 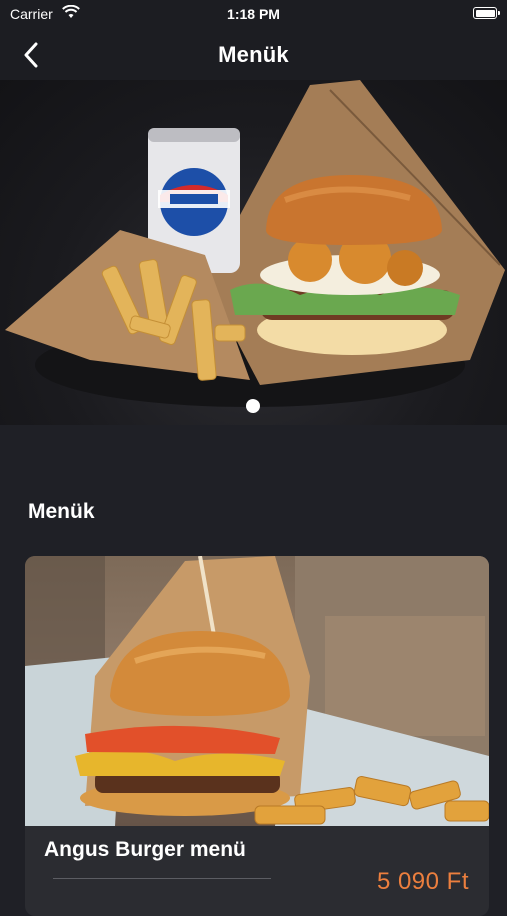 I want to click on menu-item-name: Angus Burger menü, so click(x=145, y=849).